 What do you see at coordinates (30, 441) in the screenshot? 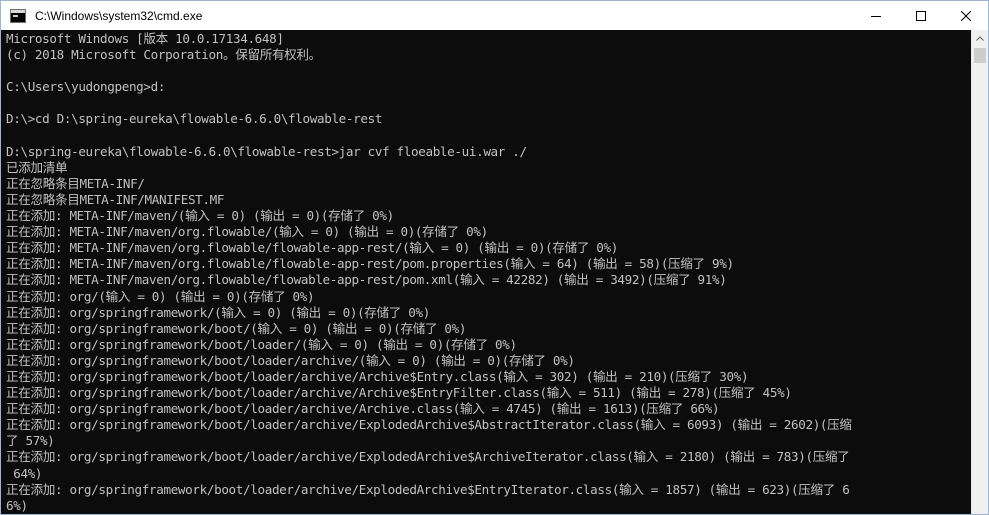
I see `console-line: 了 57%)` at bounding box center [30, 441].